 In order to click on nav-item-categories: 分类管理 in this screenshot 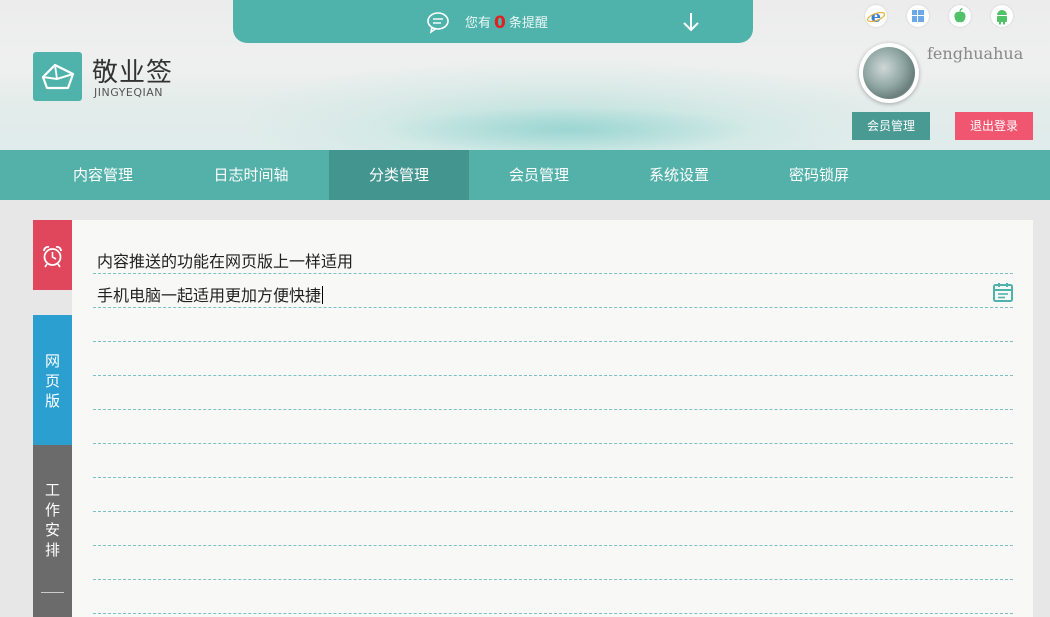, I will do `click(399, 175)`.